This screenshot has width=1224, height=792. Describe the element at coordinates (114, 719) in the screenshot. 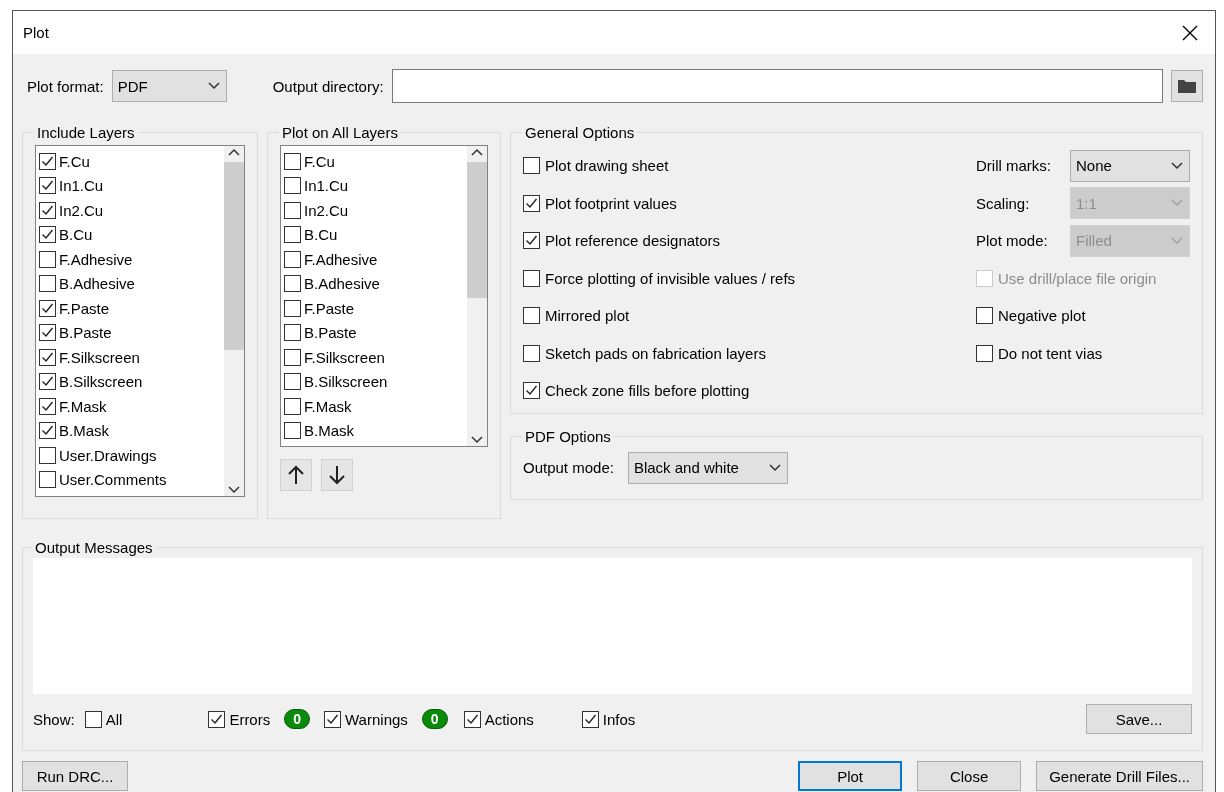

I see `filter-label: All` at that location.